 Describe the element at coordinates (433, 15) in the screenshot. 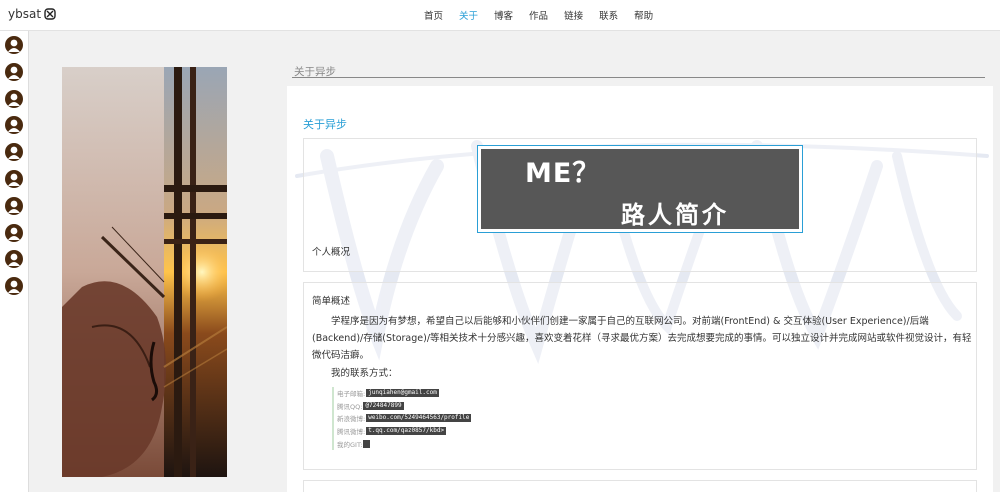

I see `nav-item-home: 首页` at that location.